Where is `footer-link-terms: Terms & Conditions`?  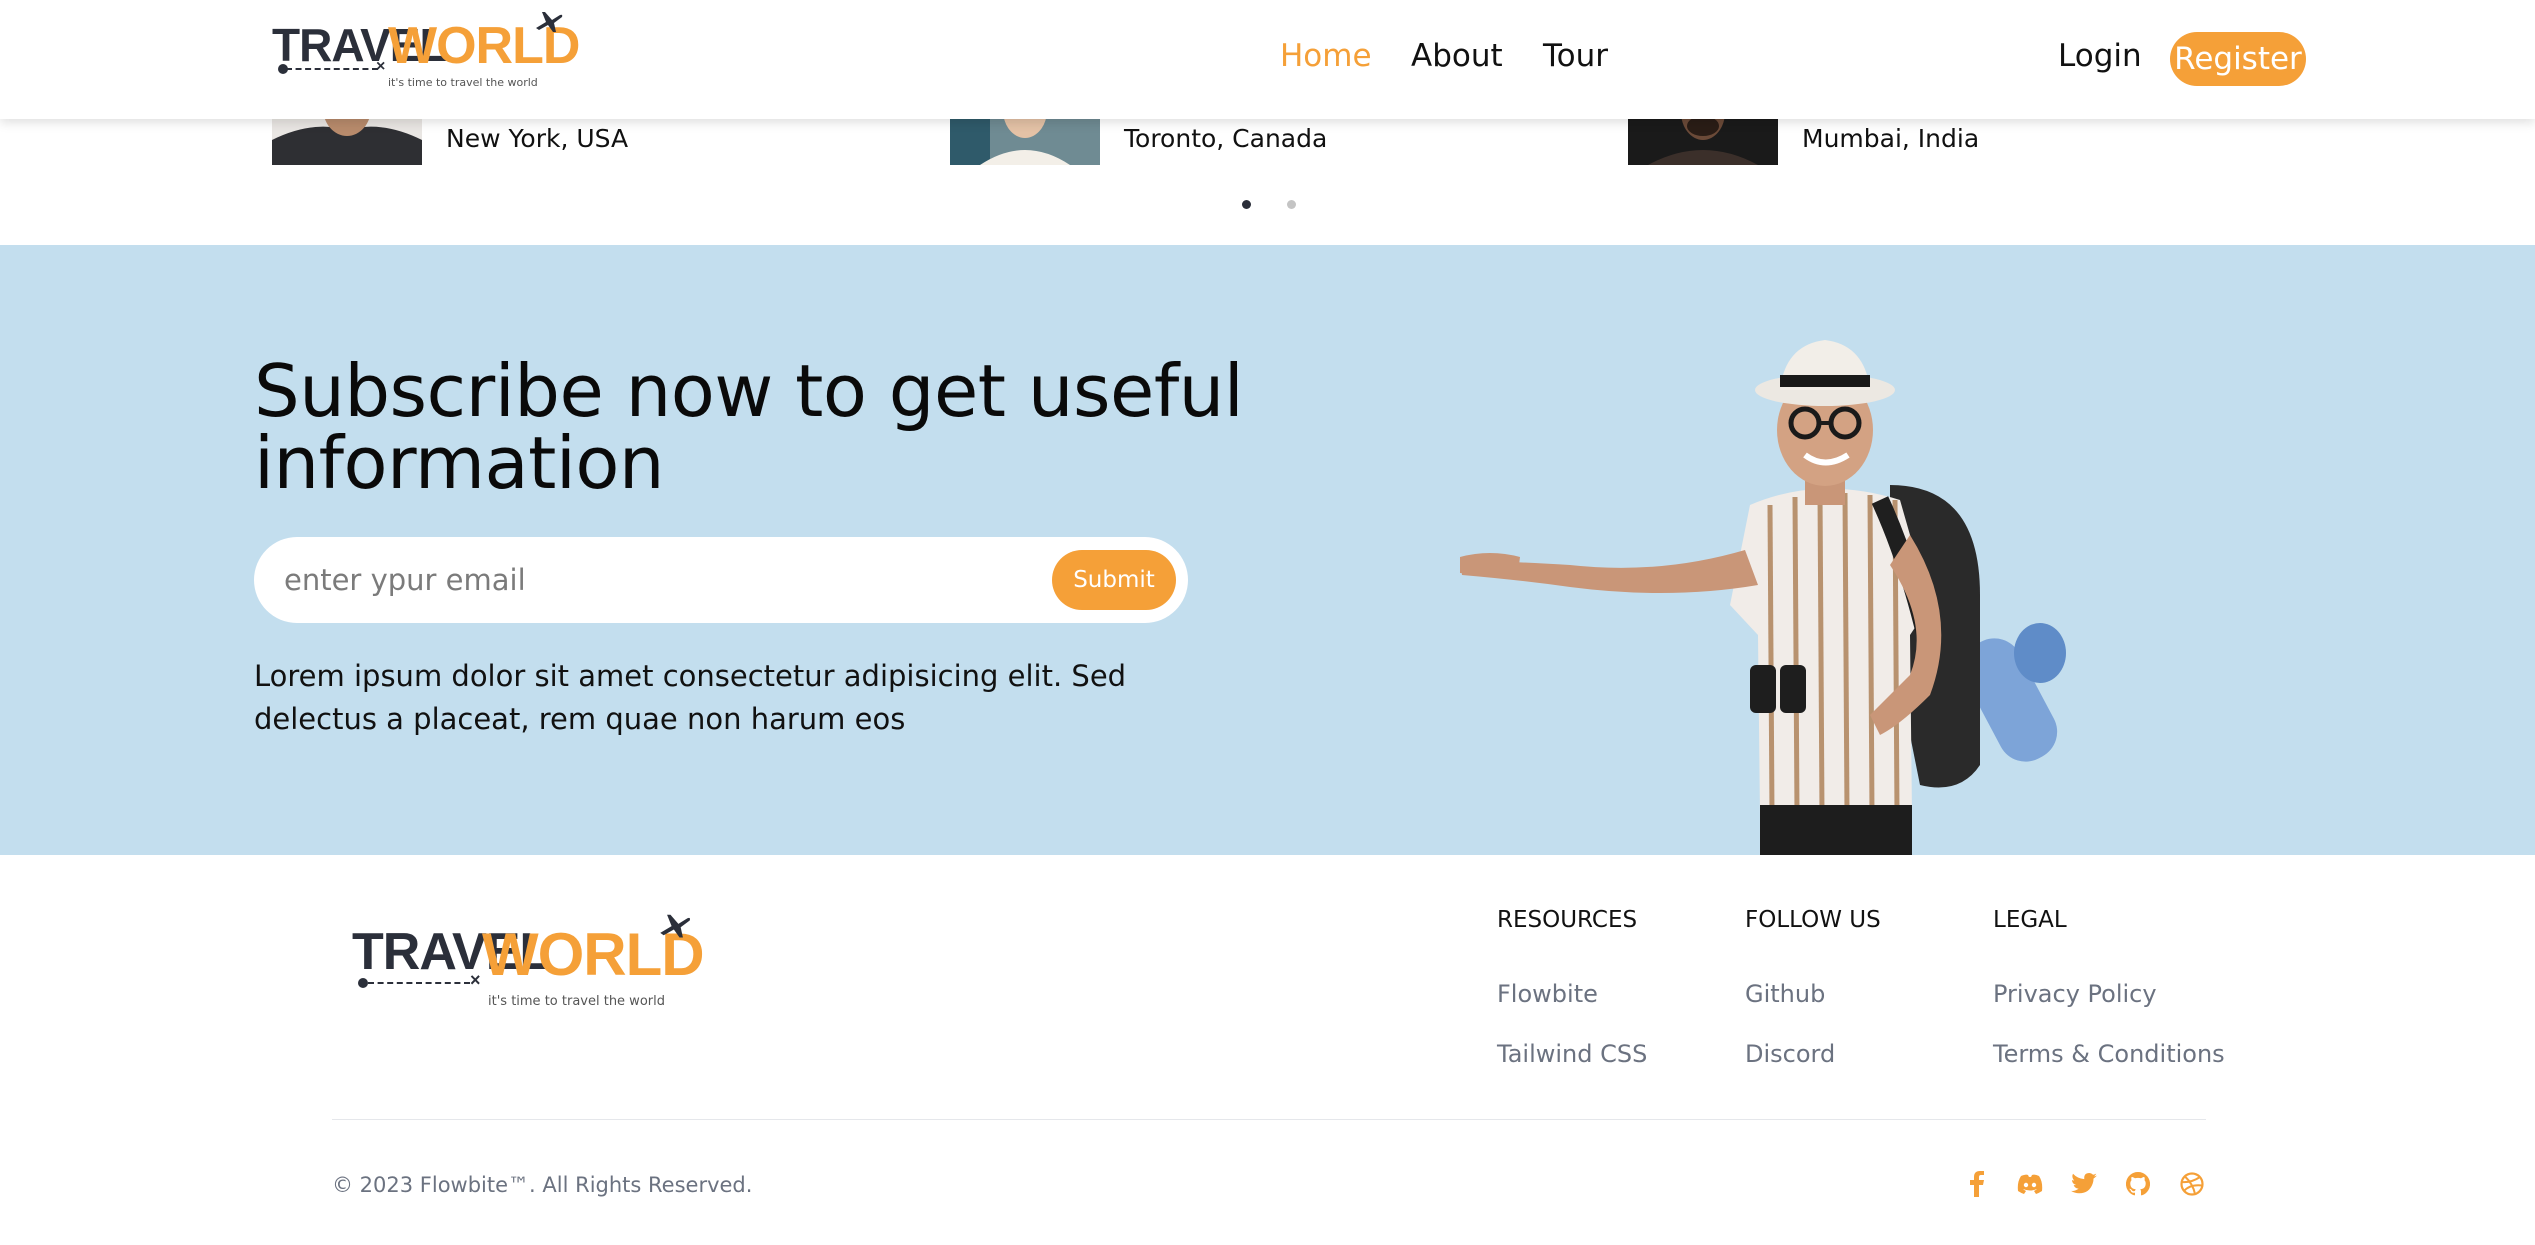 footer-link-terms: Terms & Conditions is located at coordinates (2109, 1054).